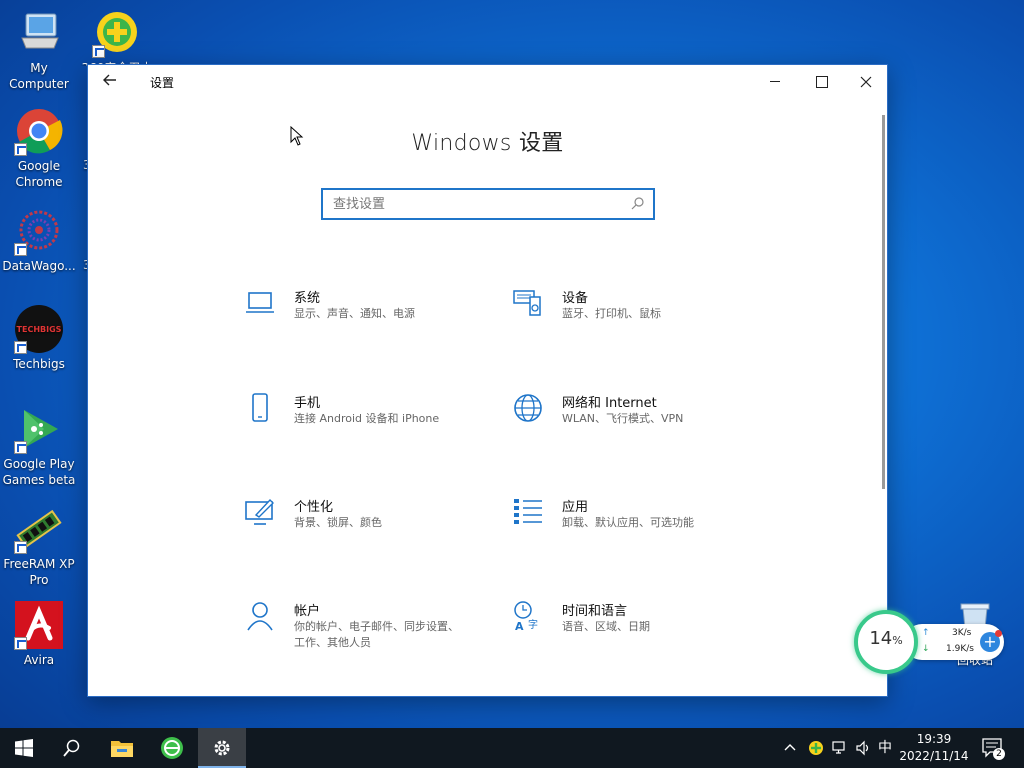  I want to click on tile-title: 手机, so click(307, 403).